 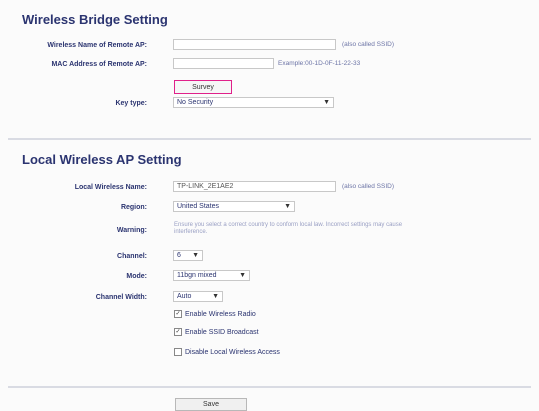 What do you see at coordinates (203, 87) in the screenshot?
I see `survey-button: Survey` at bounding box center [203, 87].